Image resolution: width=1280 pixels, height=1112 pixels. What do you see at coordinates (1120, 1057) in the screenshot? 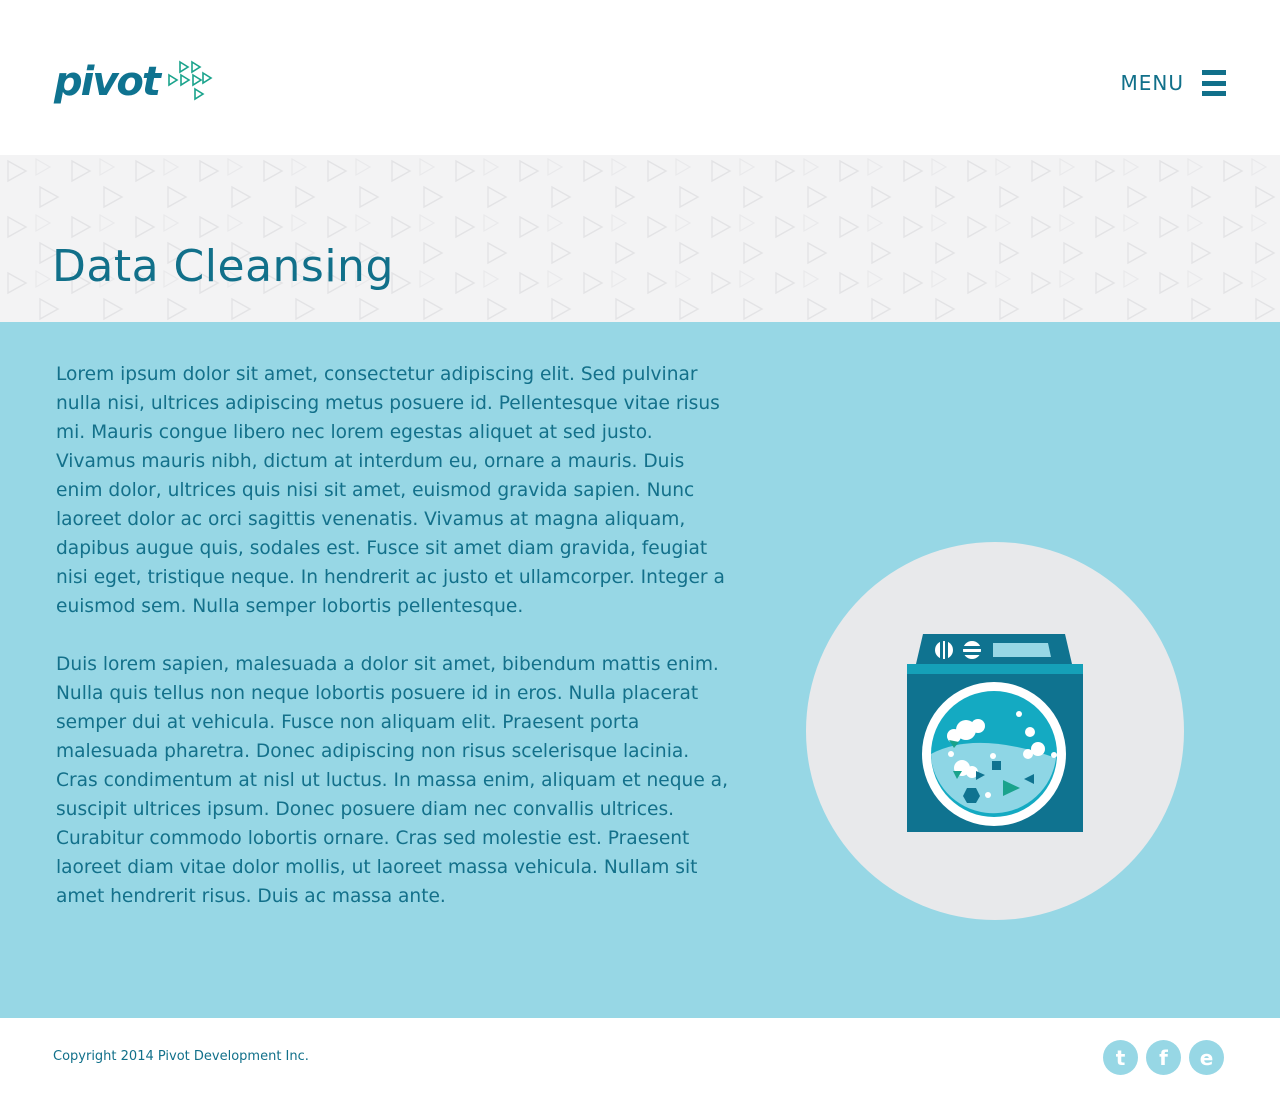
I see `twitter-icon: t` at bounding box center [1120, 1057].